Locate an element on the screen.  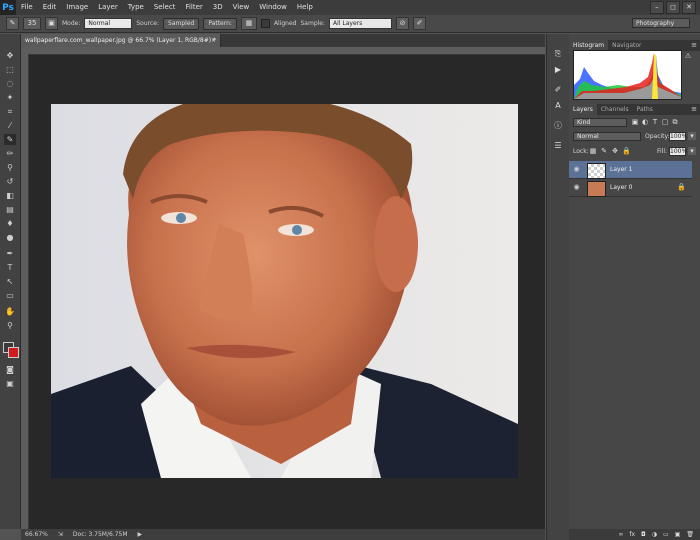
brush-tool-icon: ✏ is located at coordinates (10, 153).